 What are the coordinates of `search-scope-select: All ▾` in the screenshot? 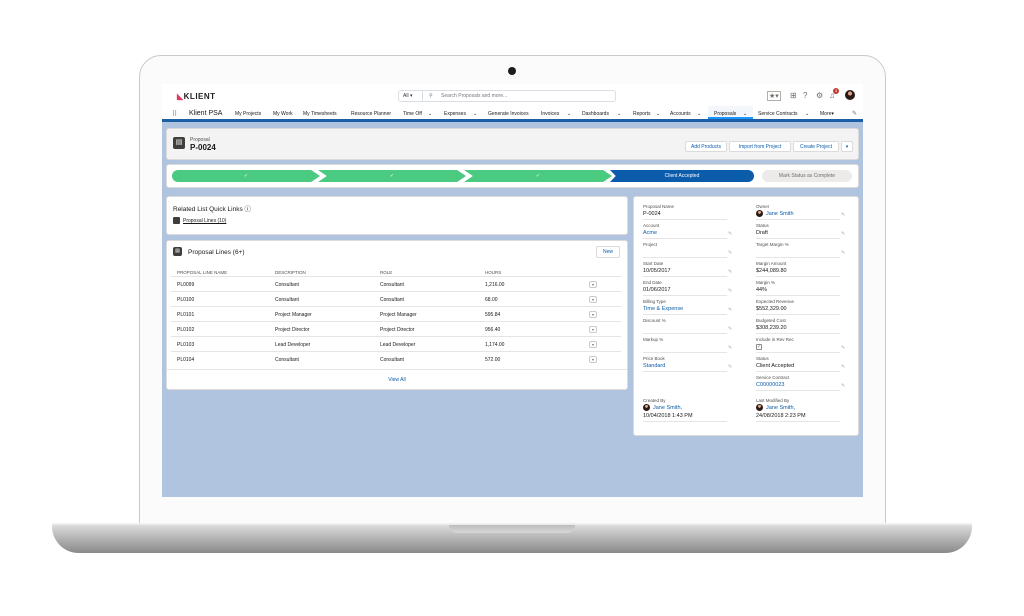 It's located at (411, 96).